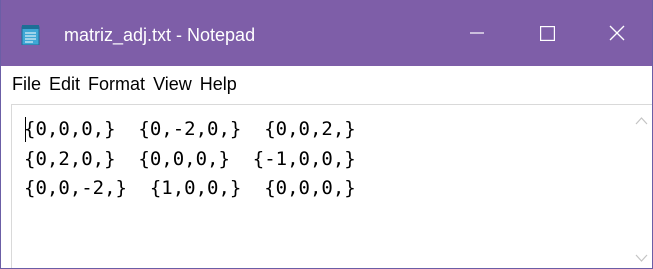 This screenshot has width=653, height=269. I want to click on text-line: {0,0,0,} {0,-2,0,} {0,0,2,}, so click(190, 129).